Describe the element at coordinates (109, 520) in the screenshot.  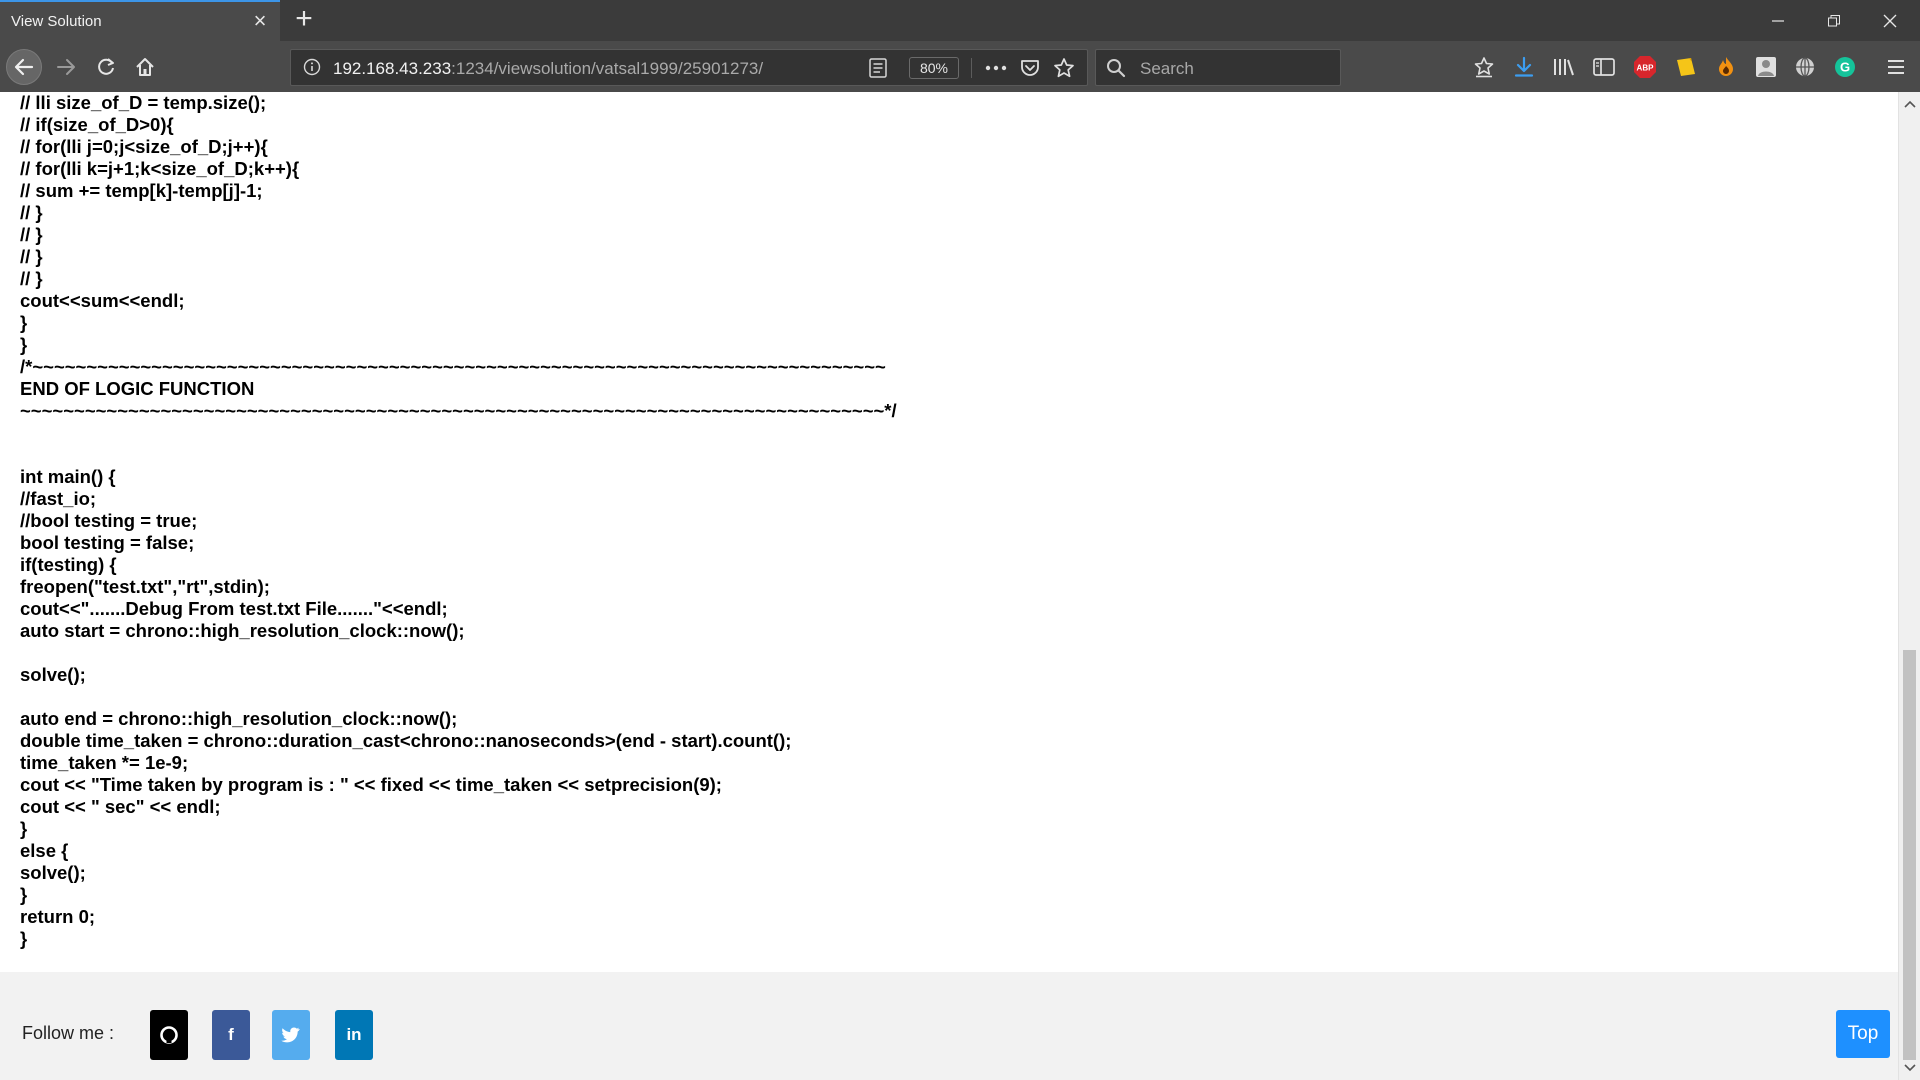
I see `code-line: //bool testing = true;` at that location.